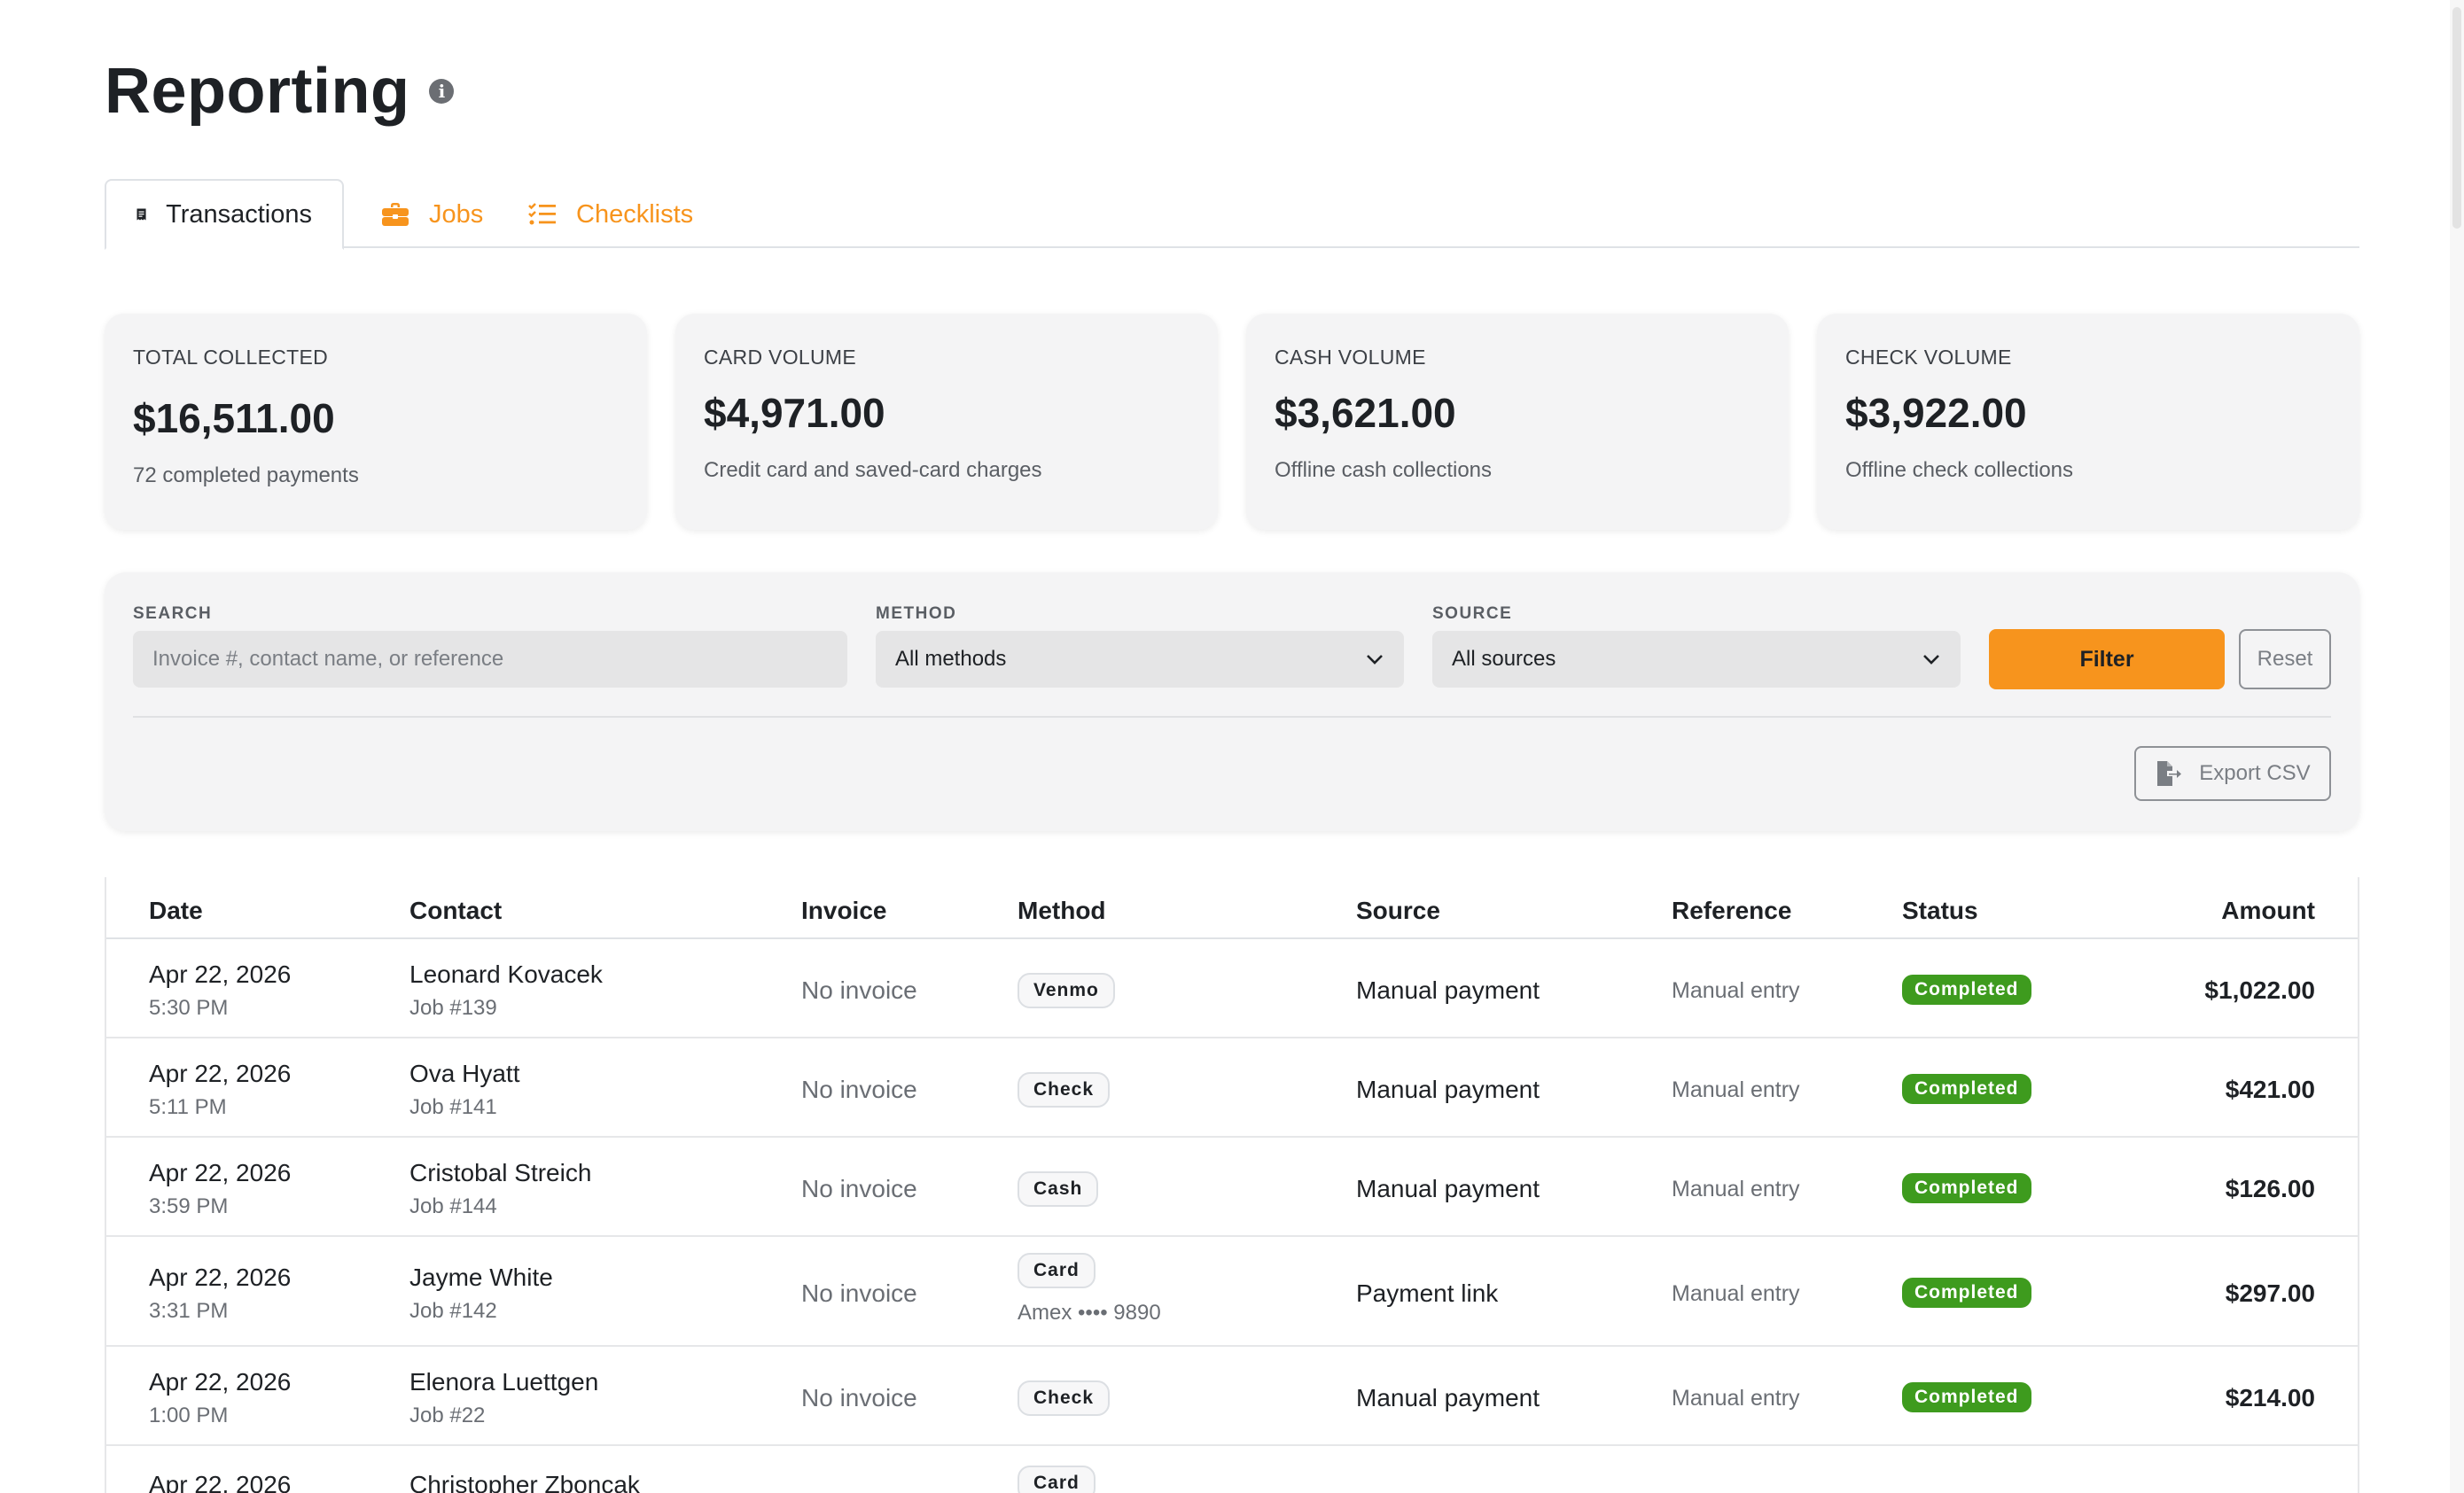 The image size is (2464, 1493). Describe the element at coordinates (464, 1090) in the screenshot. I see `contact-cell: Ova Hyatt Job #141` at that location.